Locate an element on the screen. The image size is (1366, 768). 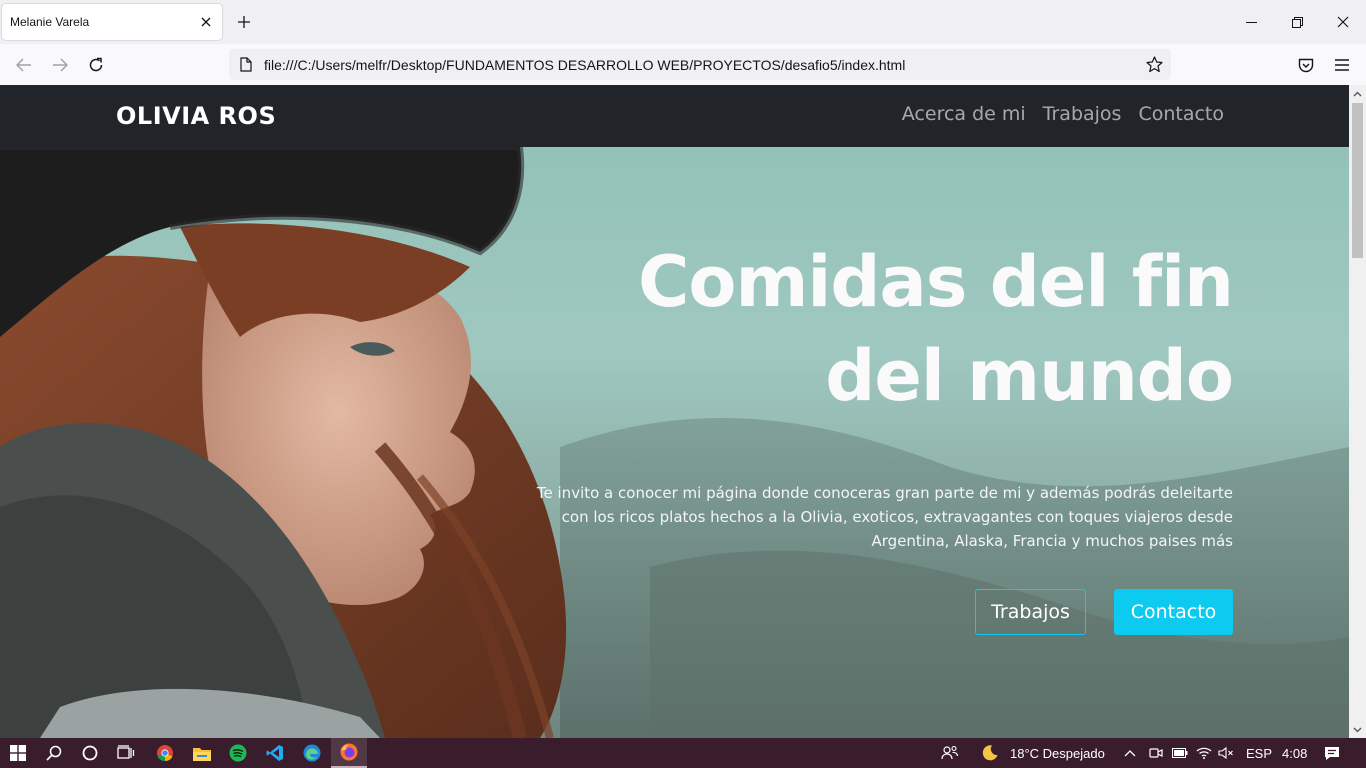
new-tab-icon is located at coordinates (244, 22).